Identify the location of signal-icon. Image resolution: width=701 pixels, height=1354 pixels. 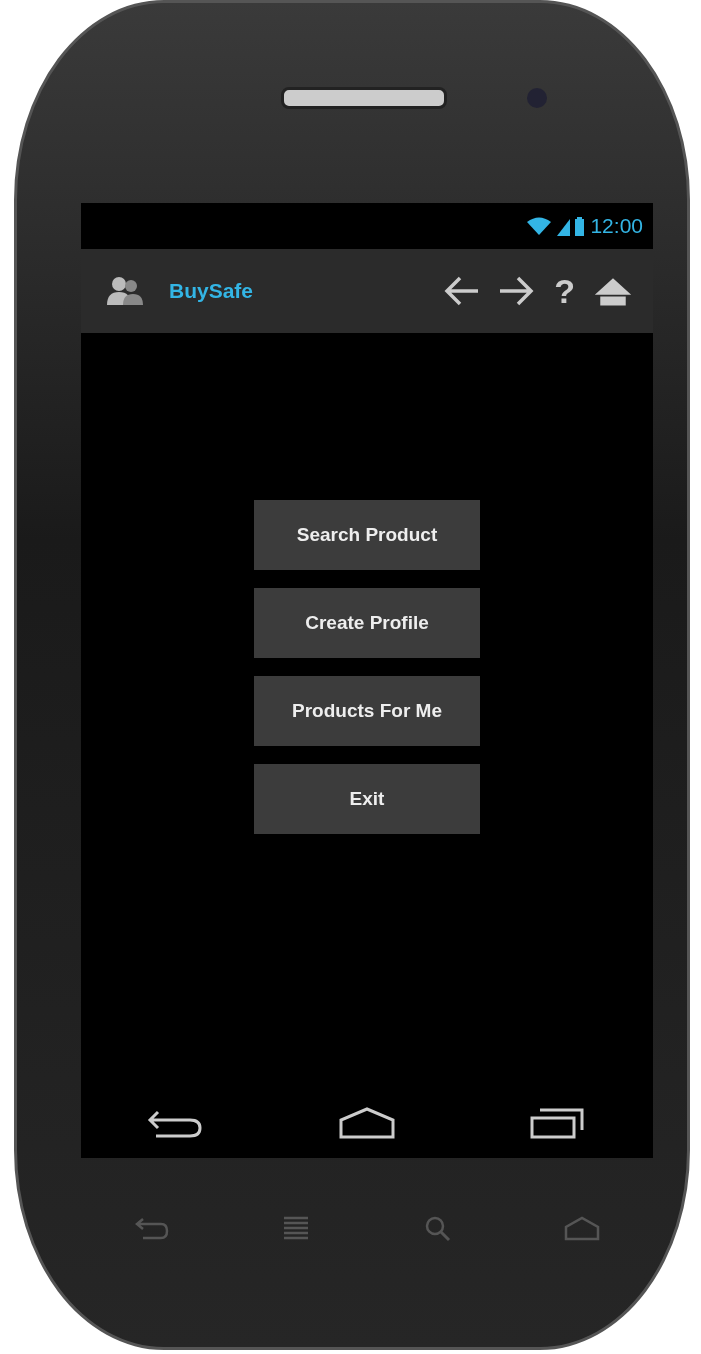
(564, 227).